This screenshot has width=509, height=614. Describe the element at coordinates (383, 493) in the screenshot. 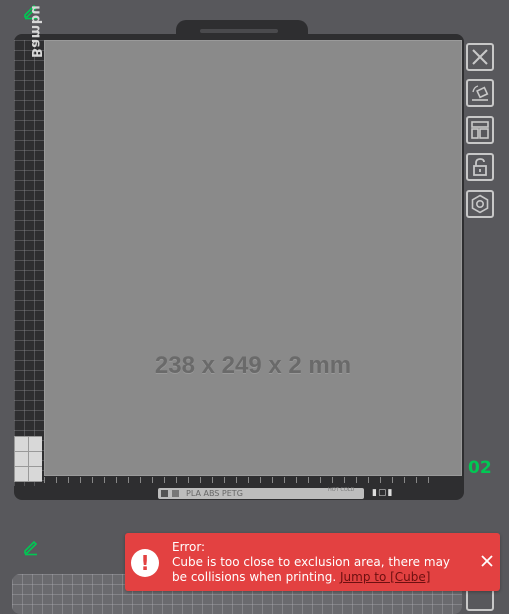

I see `plate-marker-icons: ▮▢▮` at that location.